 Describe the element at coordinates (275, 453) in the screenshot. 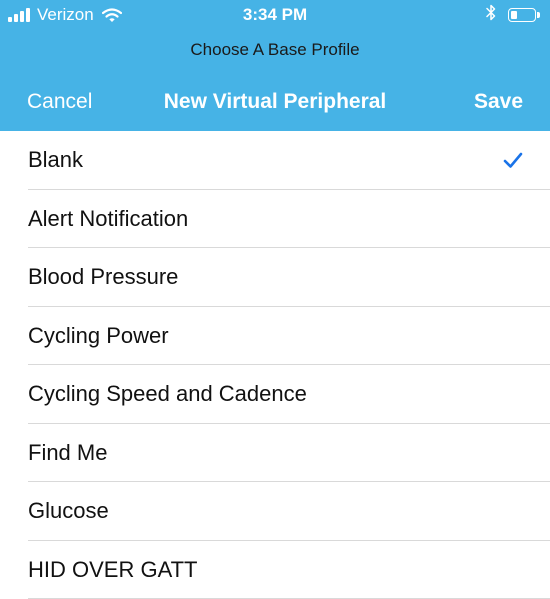

I see `profile-row: Find Me` at that location.